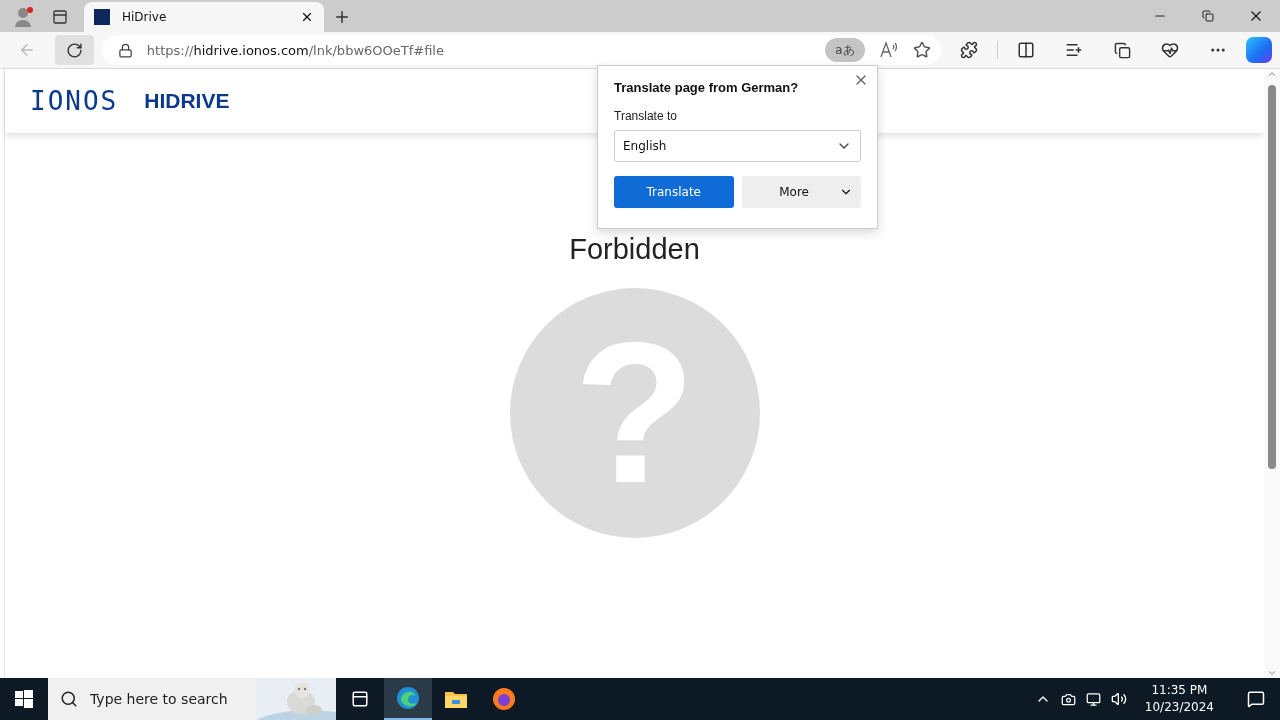  I want to click on field-label: Translate to, so click(646, 116).